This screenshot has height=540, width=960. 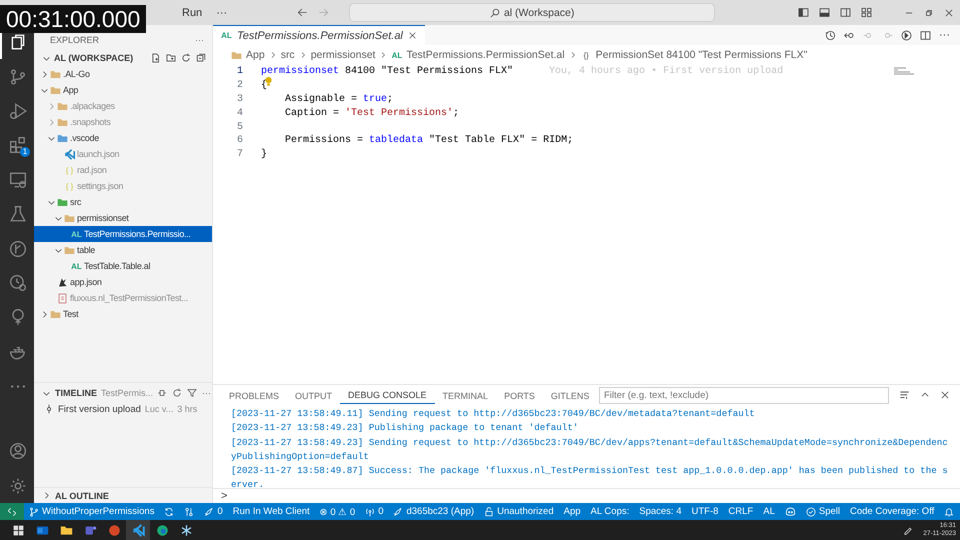 I want to click on branch-icon, so click(x=34, y=511).